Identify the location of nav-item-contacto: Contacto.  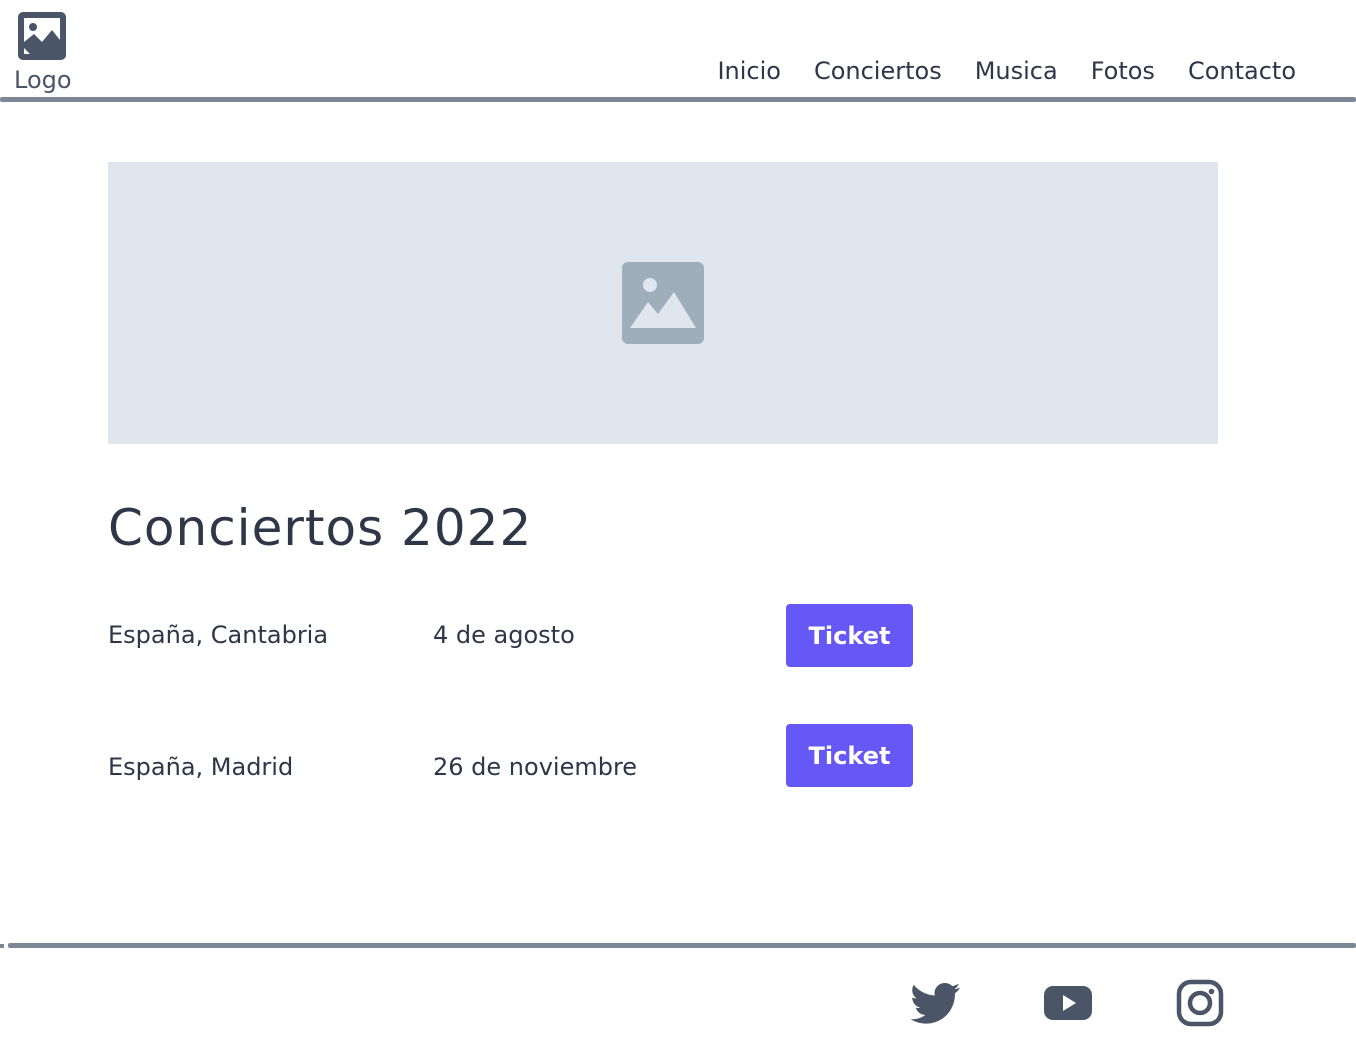
(1242, 71).